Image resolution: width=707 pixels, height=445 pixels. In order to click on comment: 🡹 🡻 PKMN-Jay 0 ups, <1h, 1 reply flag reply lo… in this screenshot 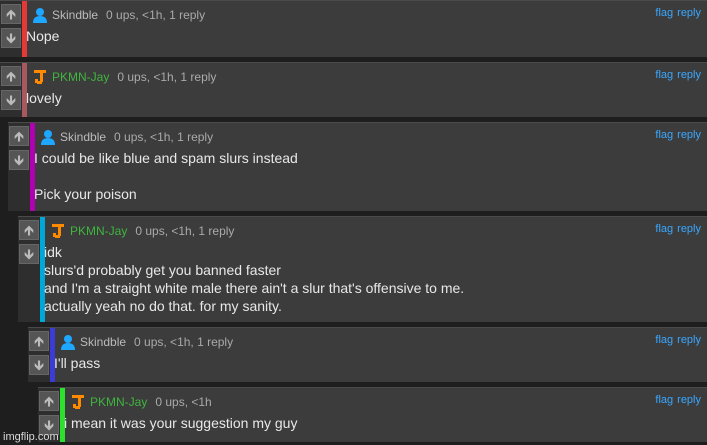, I will do `click(353, 89)`.